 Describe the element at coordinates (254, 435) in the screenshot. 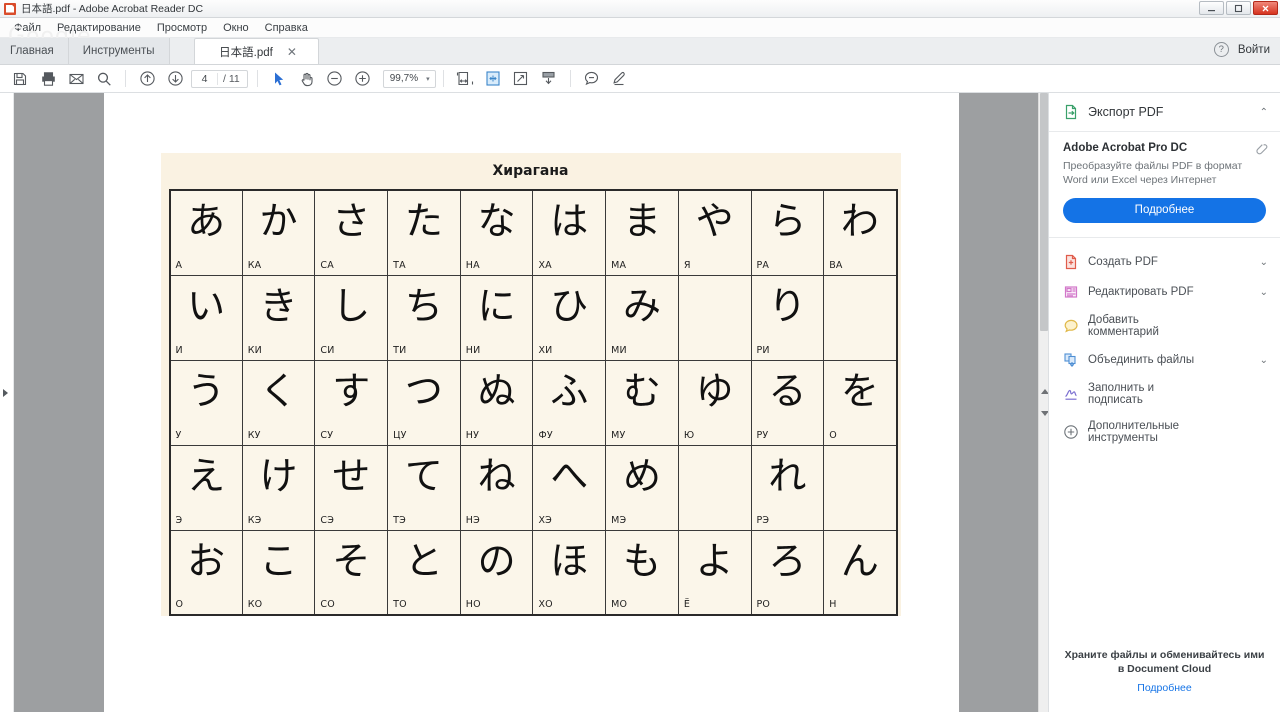

I see `hiragana-romaji: КУ` at that location.